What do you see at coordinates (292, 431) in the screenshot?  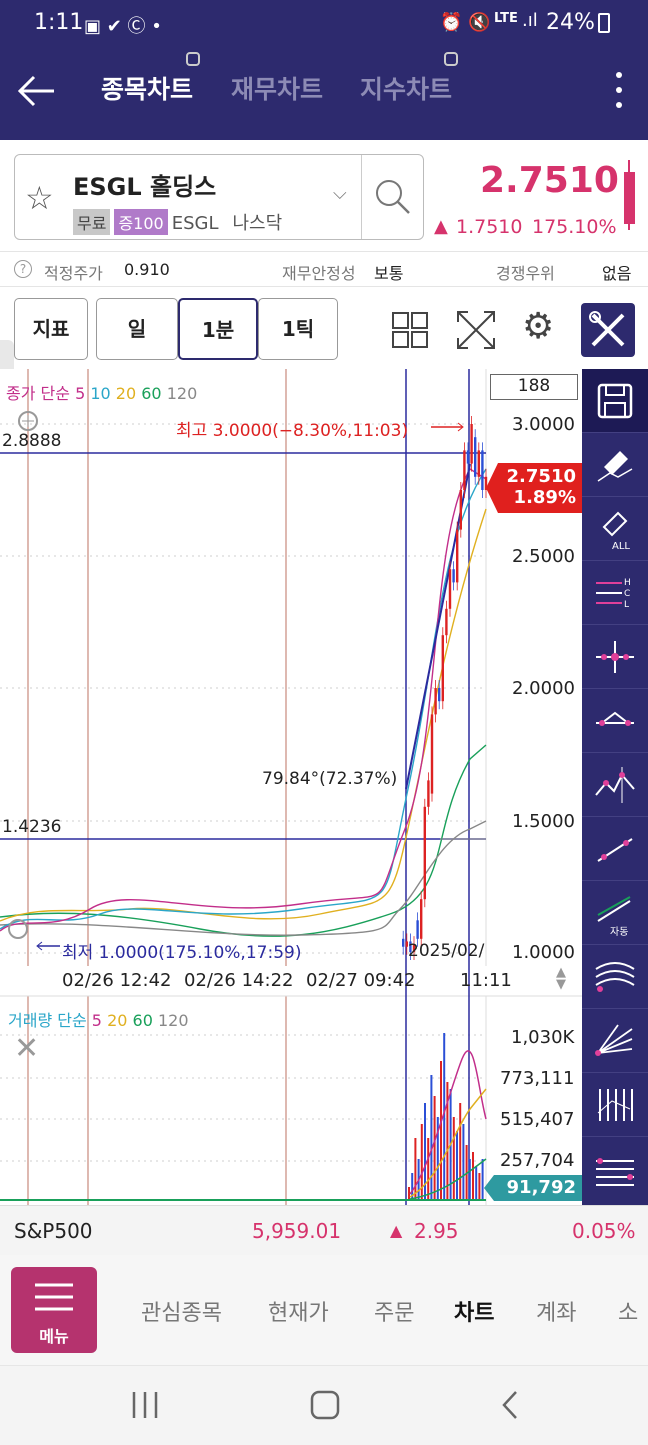 I see `high-annotation: 최고 3.0000(−8.30%,11:03)` at bounding box center [292, 431].